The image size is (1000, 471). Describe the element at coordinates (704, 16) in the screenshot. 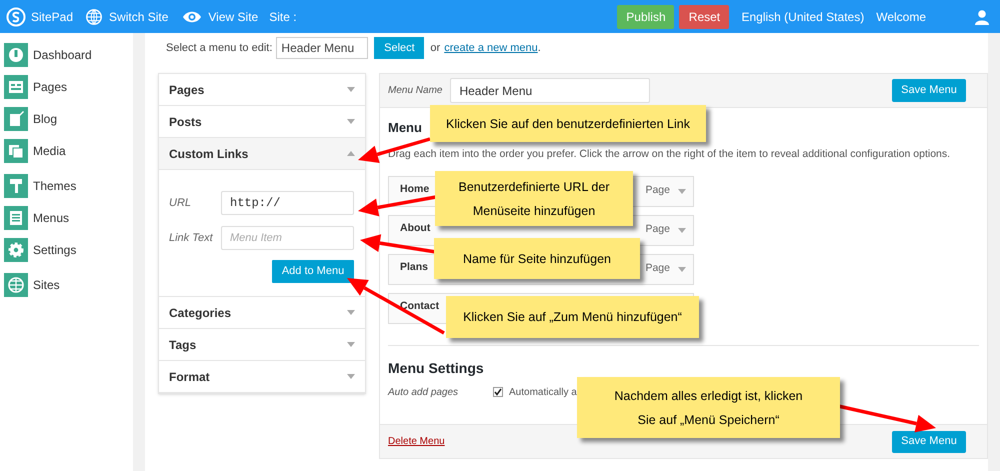

I see `reset-button: Reset` at that location.